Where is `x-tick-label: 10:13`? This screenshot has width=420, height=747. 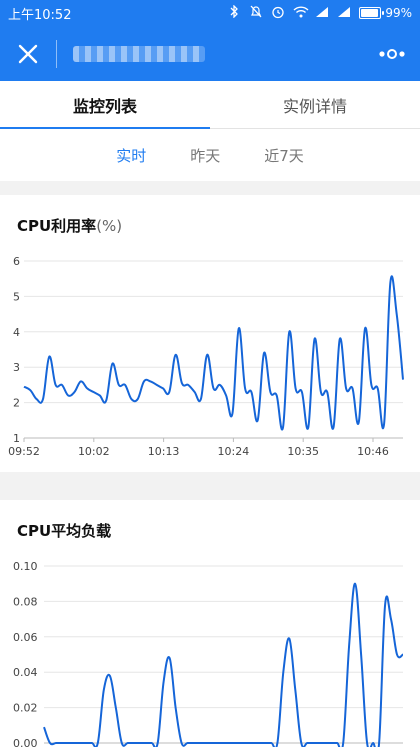 x-tick-label: 10:13 is located at coordinates (164, 451).